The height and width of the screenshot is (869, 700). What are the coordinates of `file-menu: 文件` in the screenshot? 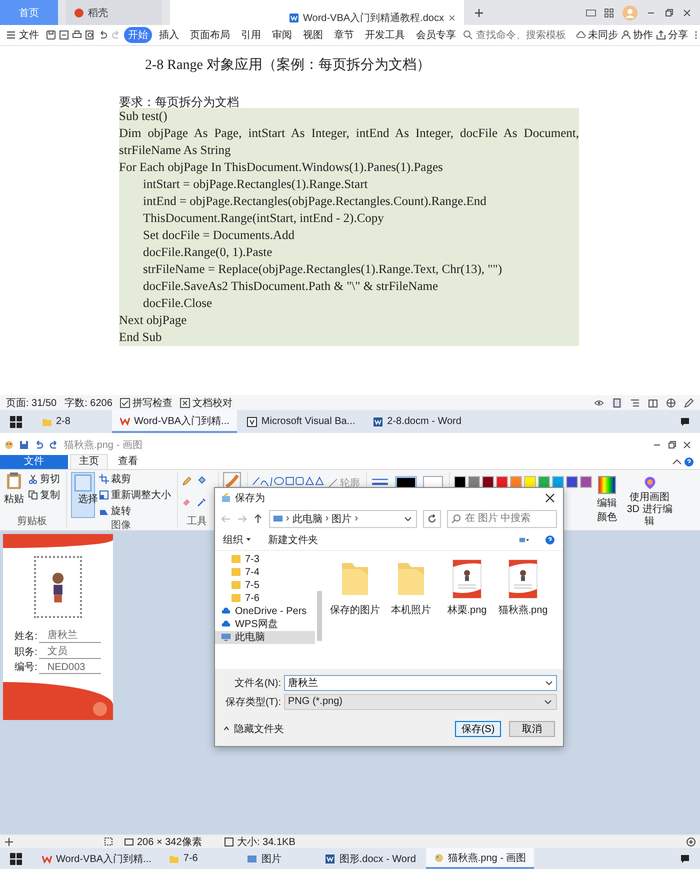 It's located at (29, 35).